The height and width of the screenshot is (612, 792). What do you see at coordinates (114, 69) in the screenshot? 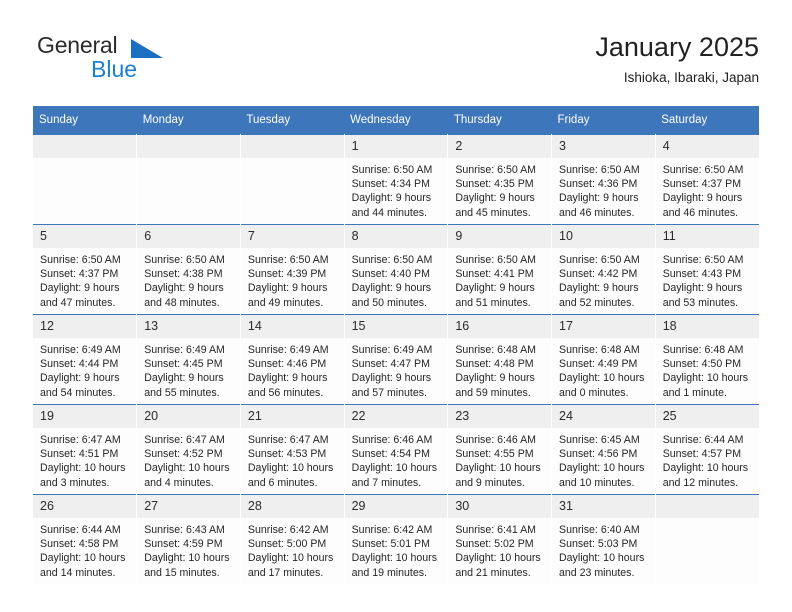
I see `brand-name-blue: Blue` at bounding box center [114, 69].